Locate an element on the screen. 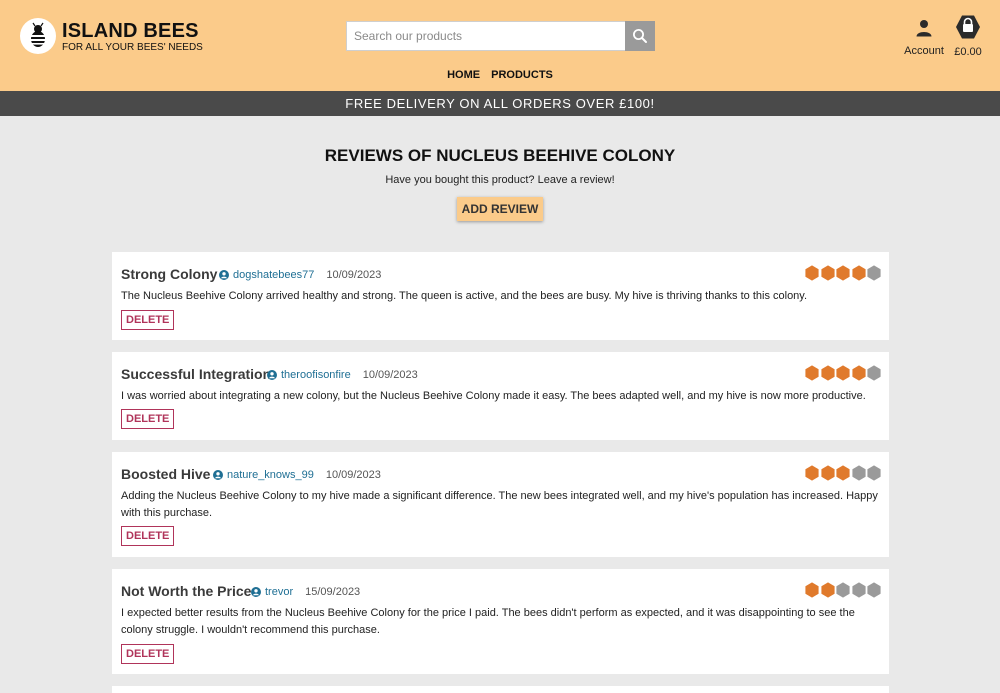 The width and height of the screenshot is (1000, 693). review-meta: nature_knows_99 10/09/2023 is located at coordinates (297, 475).